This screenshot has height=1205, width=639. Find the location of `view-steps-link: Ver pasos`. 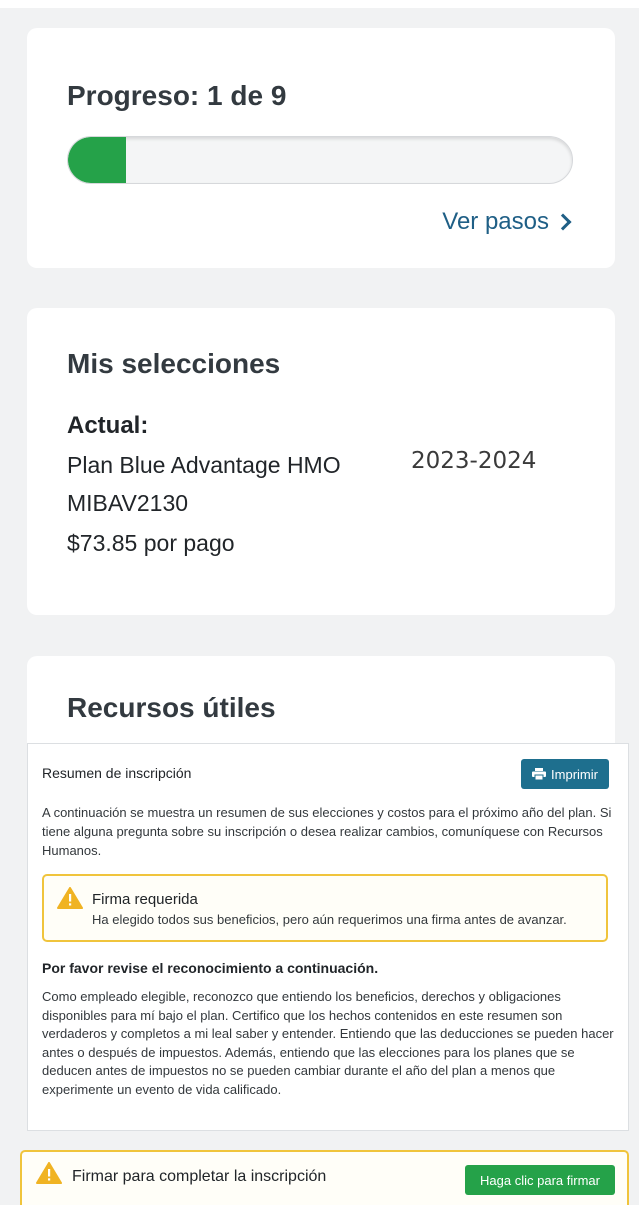

view-steps-link: Ver pasos is located at coordinates (507, 222).